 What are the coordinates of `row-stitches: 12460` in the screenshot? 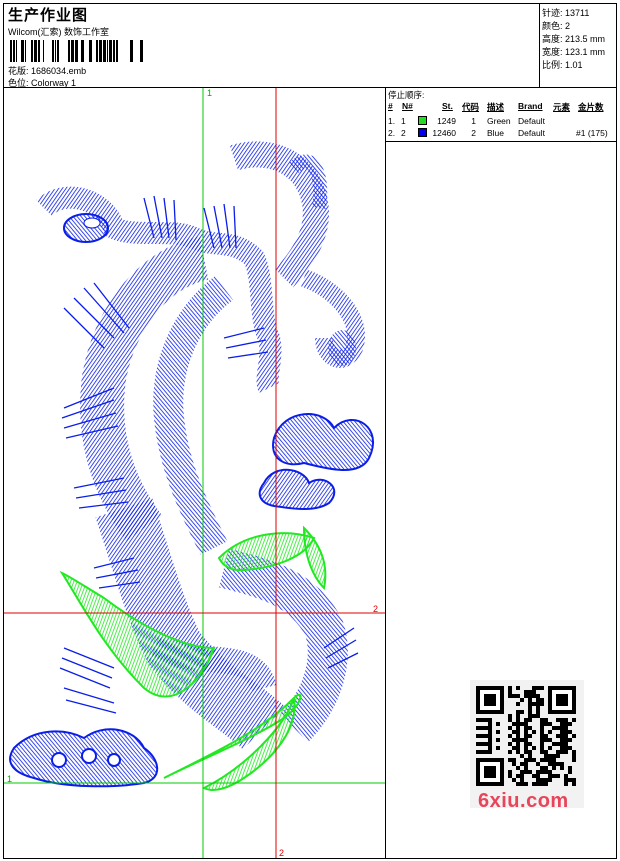 It's located at (444, 133).